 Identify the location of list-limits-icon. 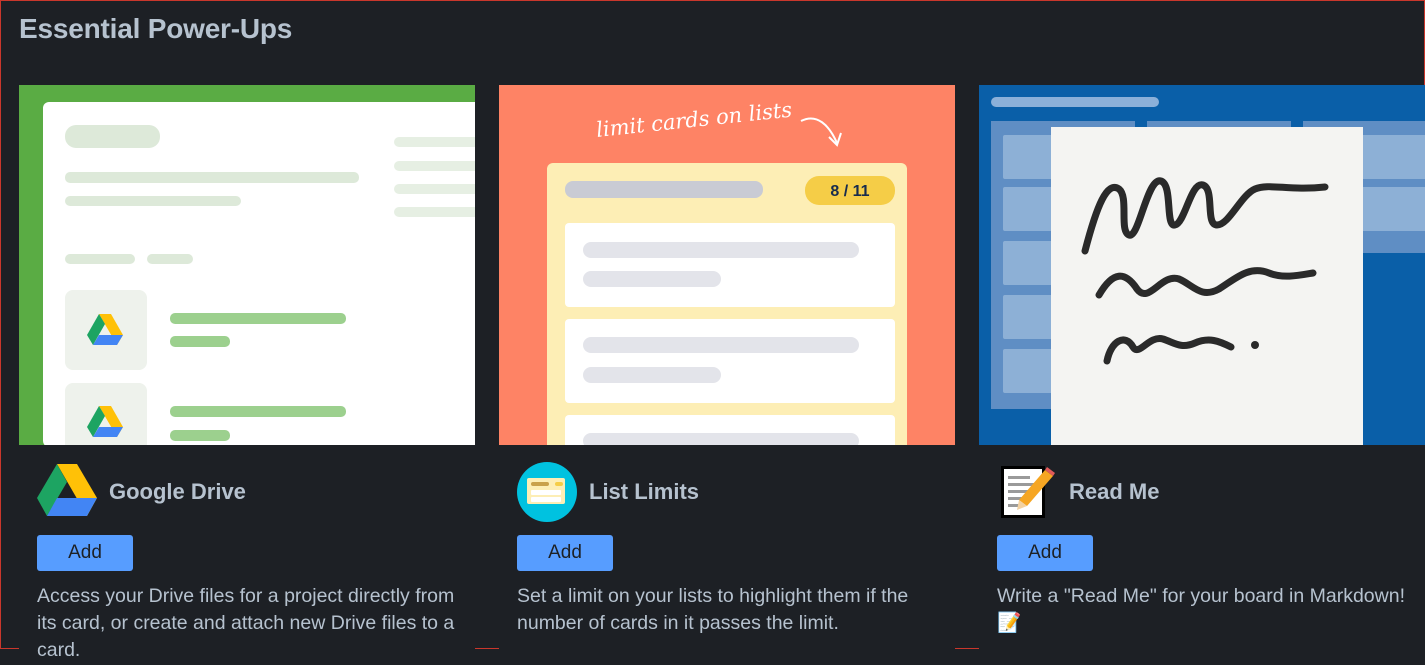
(547, 492).